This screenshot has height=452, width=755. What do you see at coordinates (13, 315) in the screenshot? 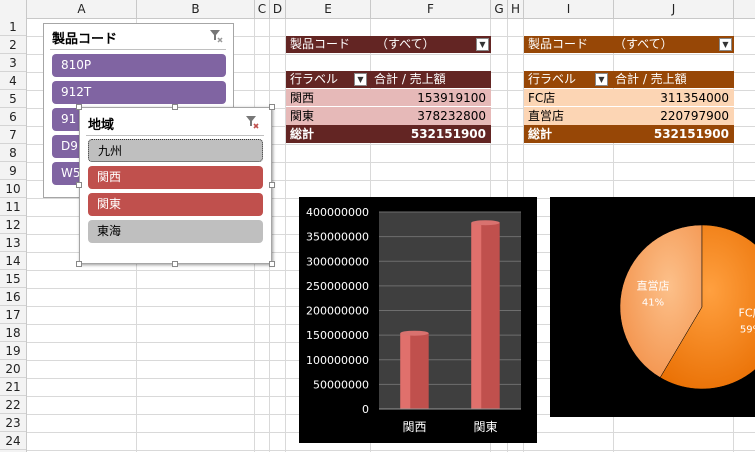
I see `row-header: 17` at bounding box center [13, 315].